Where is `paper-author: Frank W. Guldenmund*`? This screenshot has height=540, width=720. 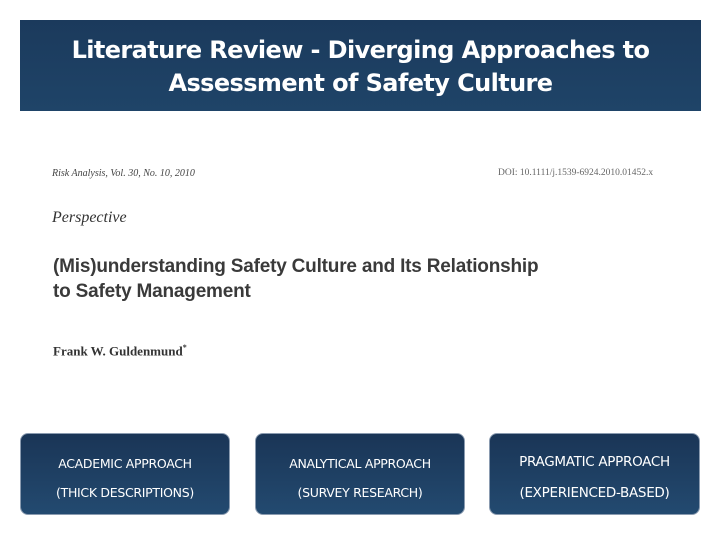 paper-author: Frank W. Guldenmund* is located at coordinates (120, 351).